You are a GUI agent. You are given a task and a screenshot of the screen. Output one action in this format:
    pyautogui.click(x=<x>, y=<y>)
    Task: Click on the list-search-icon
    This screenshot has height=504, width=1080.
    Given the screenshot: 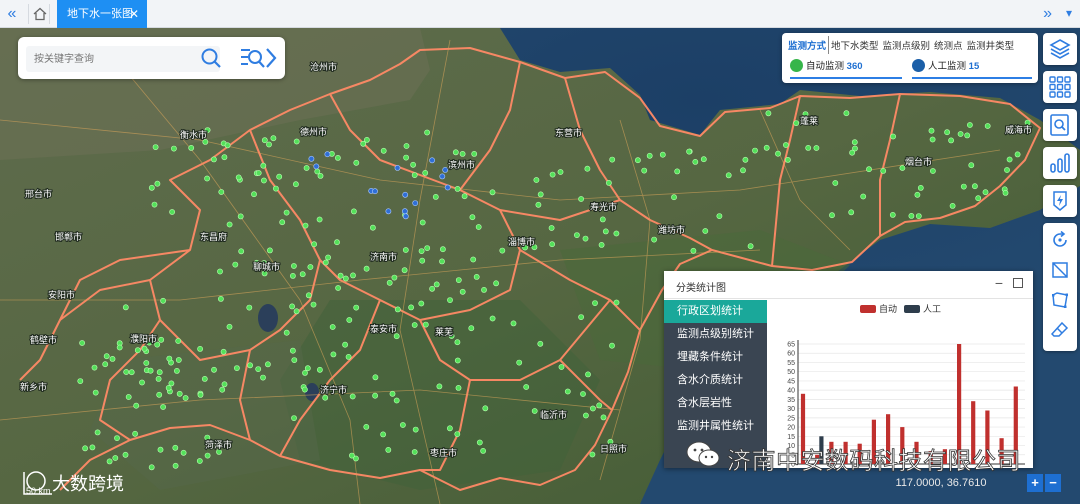 What is the action you would take?
    pyautogui.click(x=252, y=58)
    